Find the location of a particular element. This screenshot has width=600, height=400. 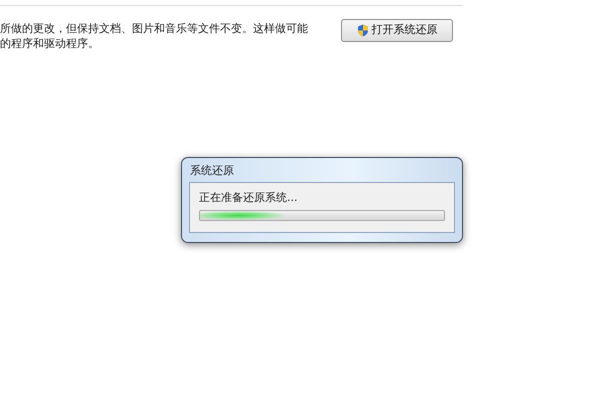

open-system-restore-button: 打开系统还原 is located at coordinates (397, 30).